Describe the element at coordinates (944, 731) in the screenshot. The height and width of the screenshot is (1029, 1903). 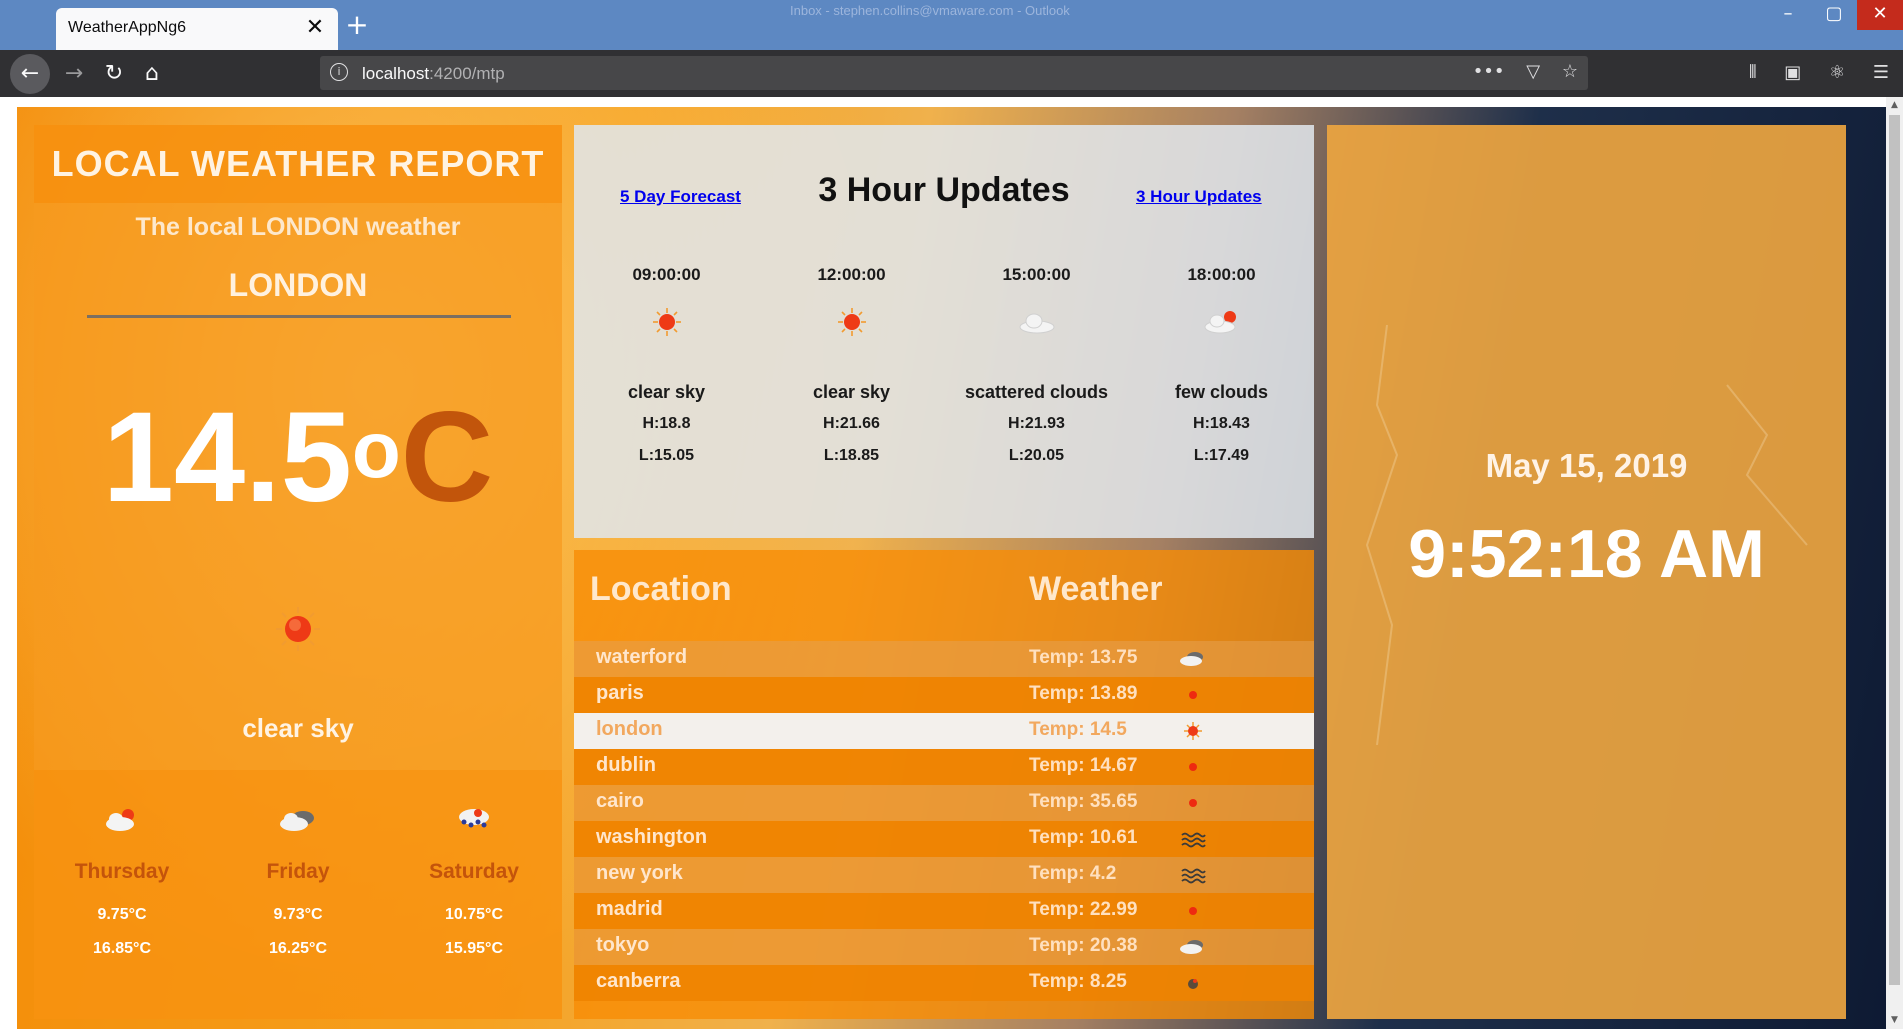
I see `location-row-selected: london Temp: 14.5` at that location.